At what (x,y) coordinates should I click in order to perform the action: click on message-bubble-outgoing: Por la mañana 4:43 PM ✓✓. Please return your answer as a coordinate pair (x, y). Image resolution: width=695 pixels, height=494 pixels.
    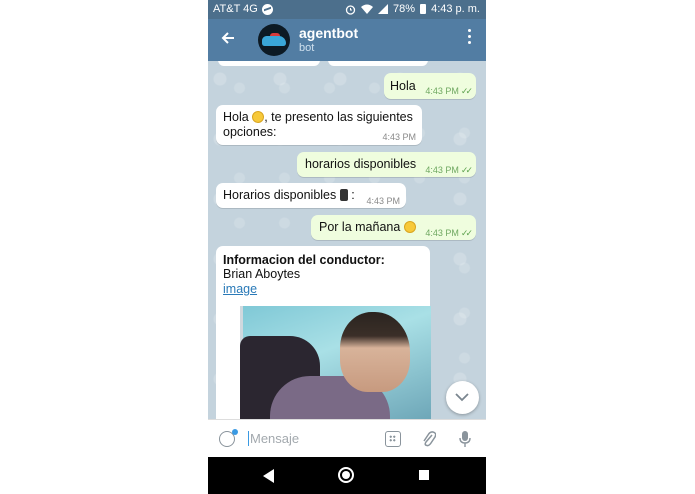
    Looking at the image, I should click on (393, 227).